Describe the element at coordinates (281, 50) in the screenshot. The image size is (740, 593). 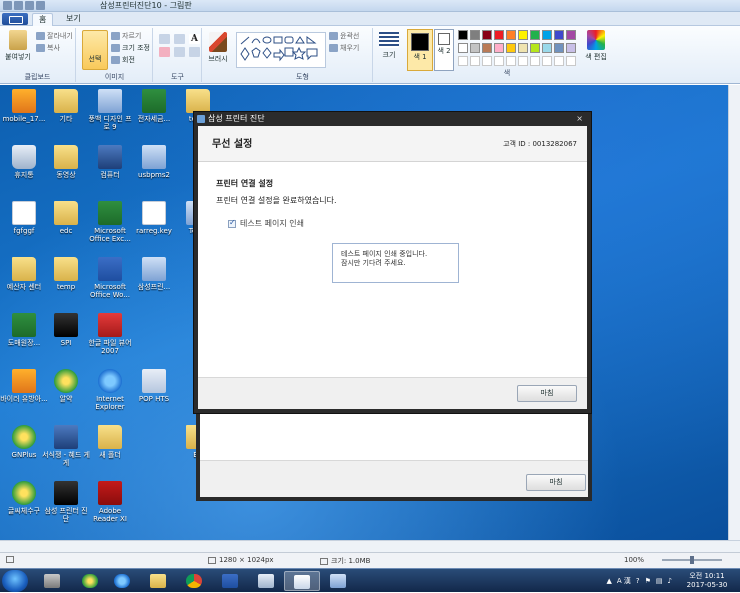
I see `shapes-gallery` at that location.